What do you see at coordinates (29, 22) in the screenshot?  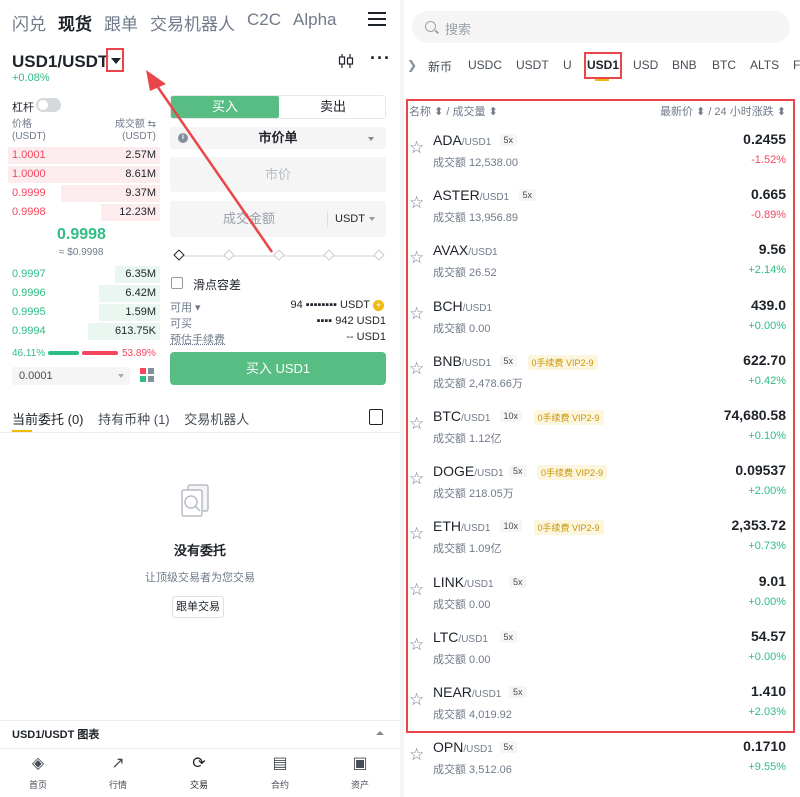 I see `nav-convert: 闪兑` at bounding box center [29, 22].